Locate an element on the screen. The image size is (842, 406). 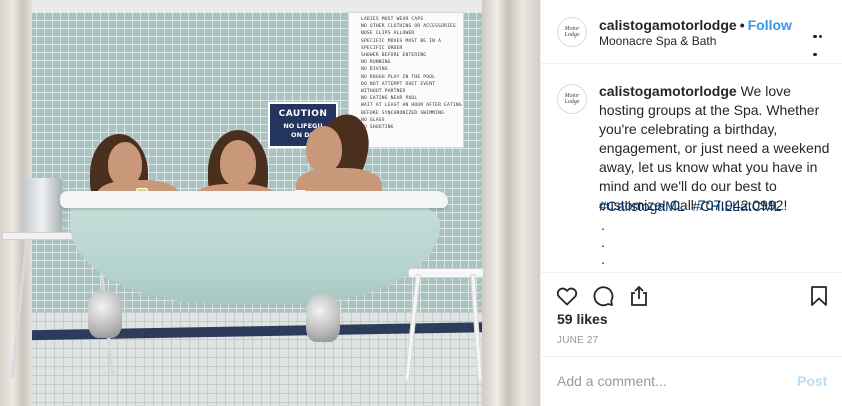
rules-sign-line: NO DIVING is located at coordinates (374, 70).